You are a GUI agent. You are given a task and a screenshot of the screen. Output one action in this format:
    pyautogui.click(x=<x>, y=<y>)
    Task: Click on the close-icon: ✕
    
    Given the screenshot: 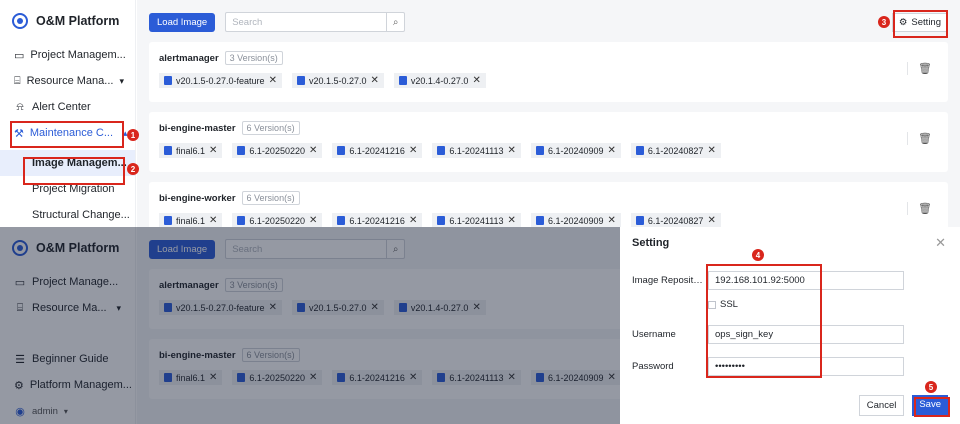 What is the action you would take?
    pyautogui.click(x=940, y=243)
    